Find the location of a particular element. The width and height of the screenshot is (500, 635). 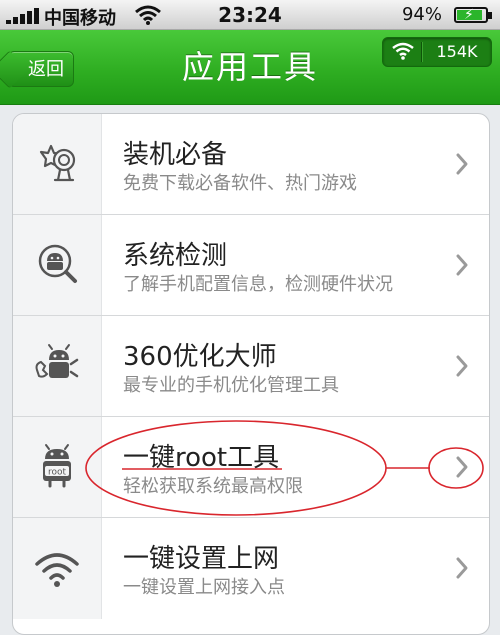

item-subtitle: 一键设置上网接入点 is located at coordinates (204, 587).